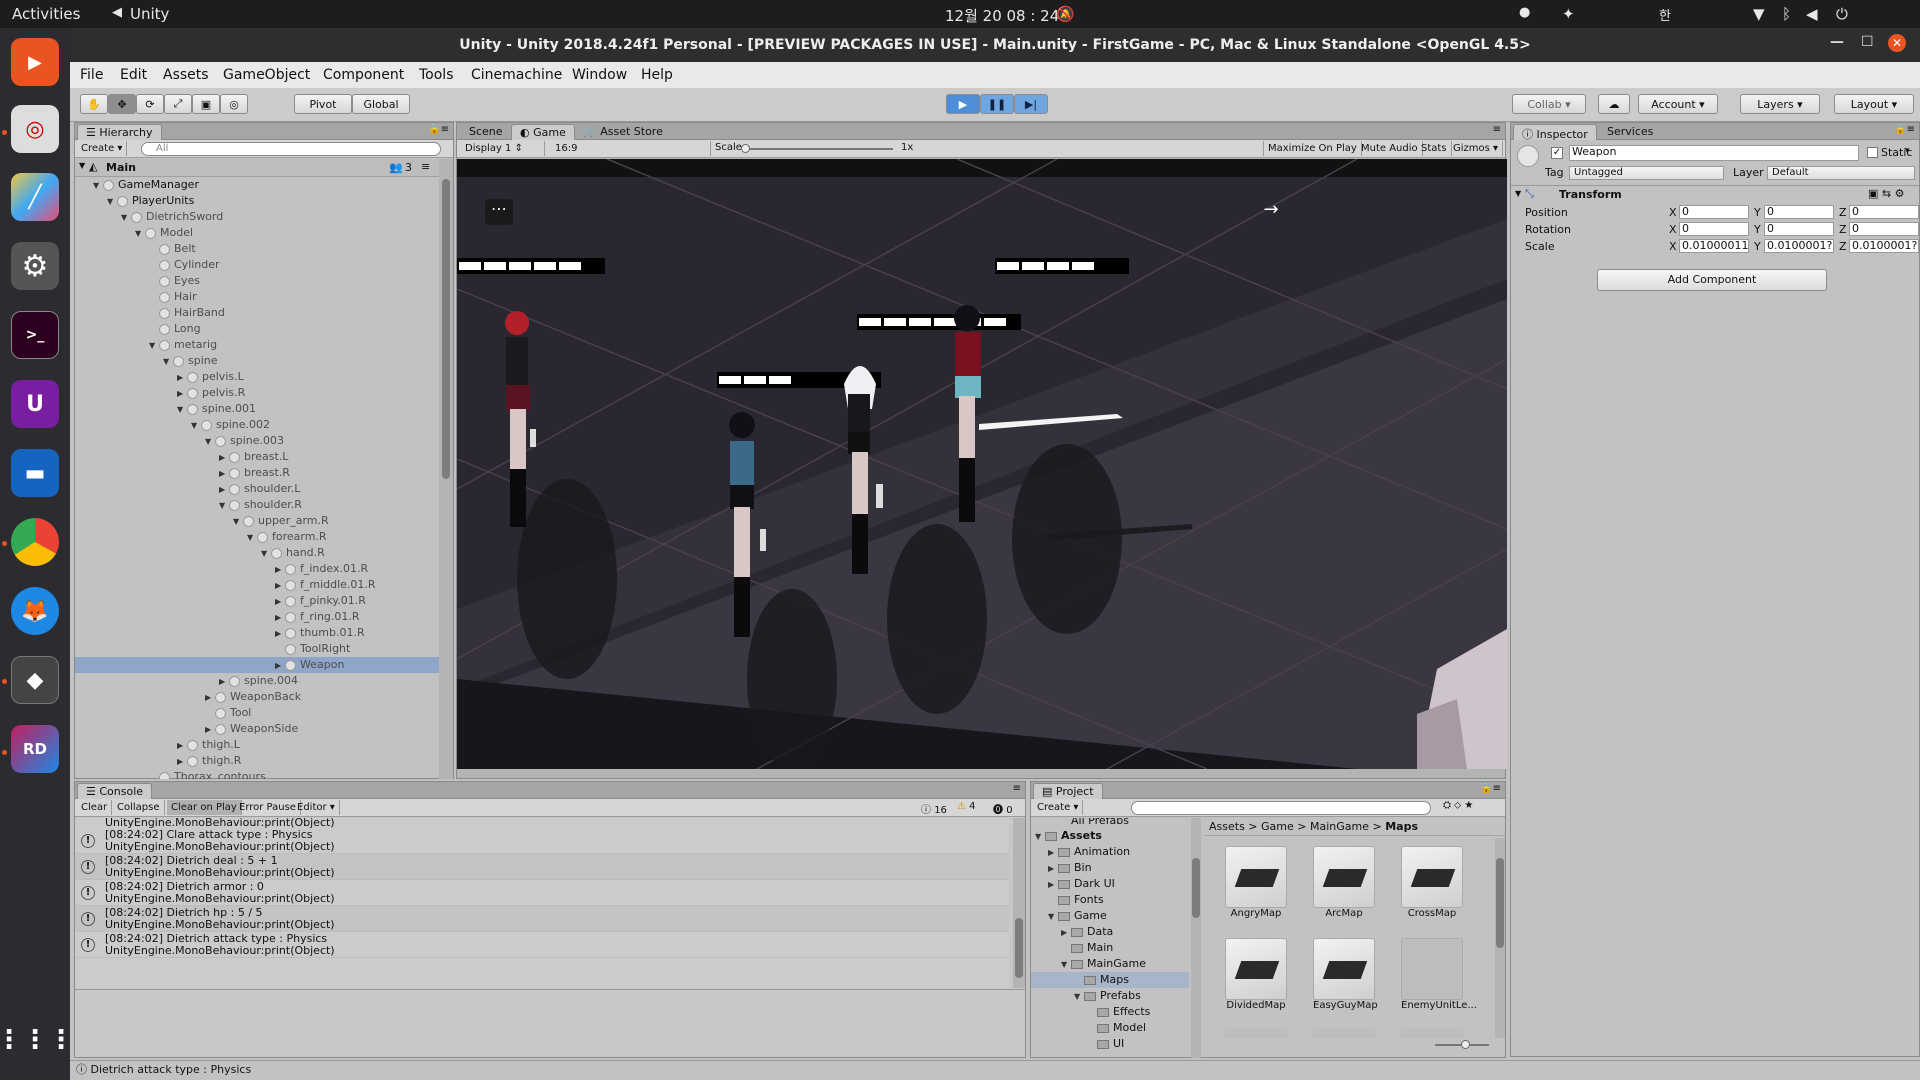  I want to click on breadcrumb-game: Game, so click(1277, 826).